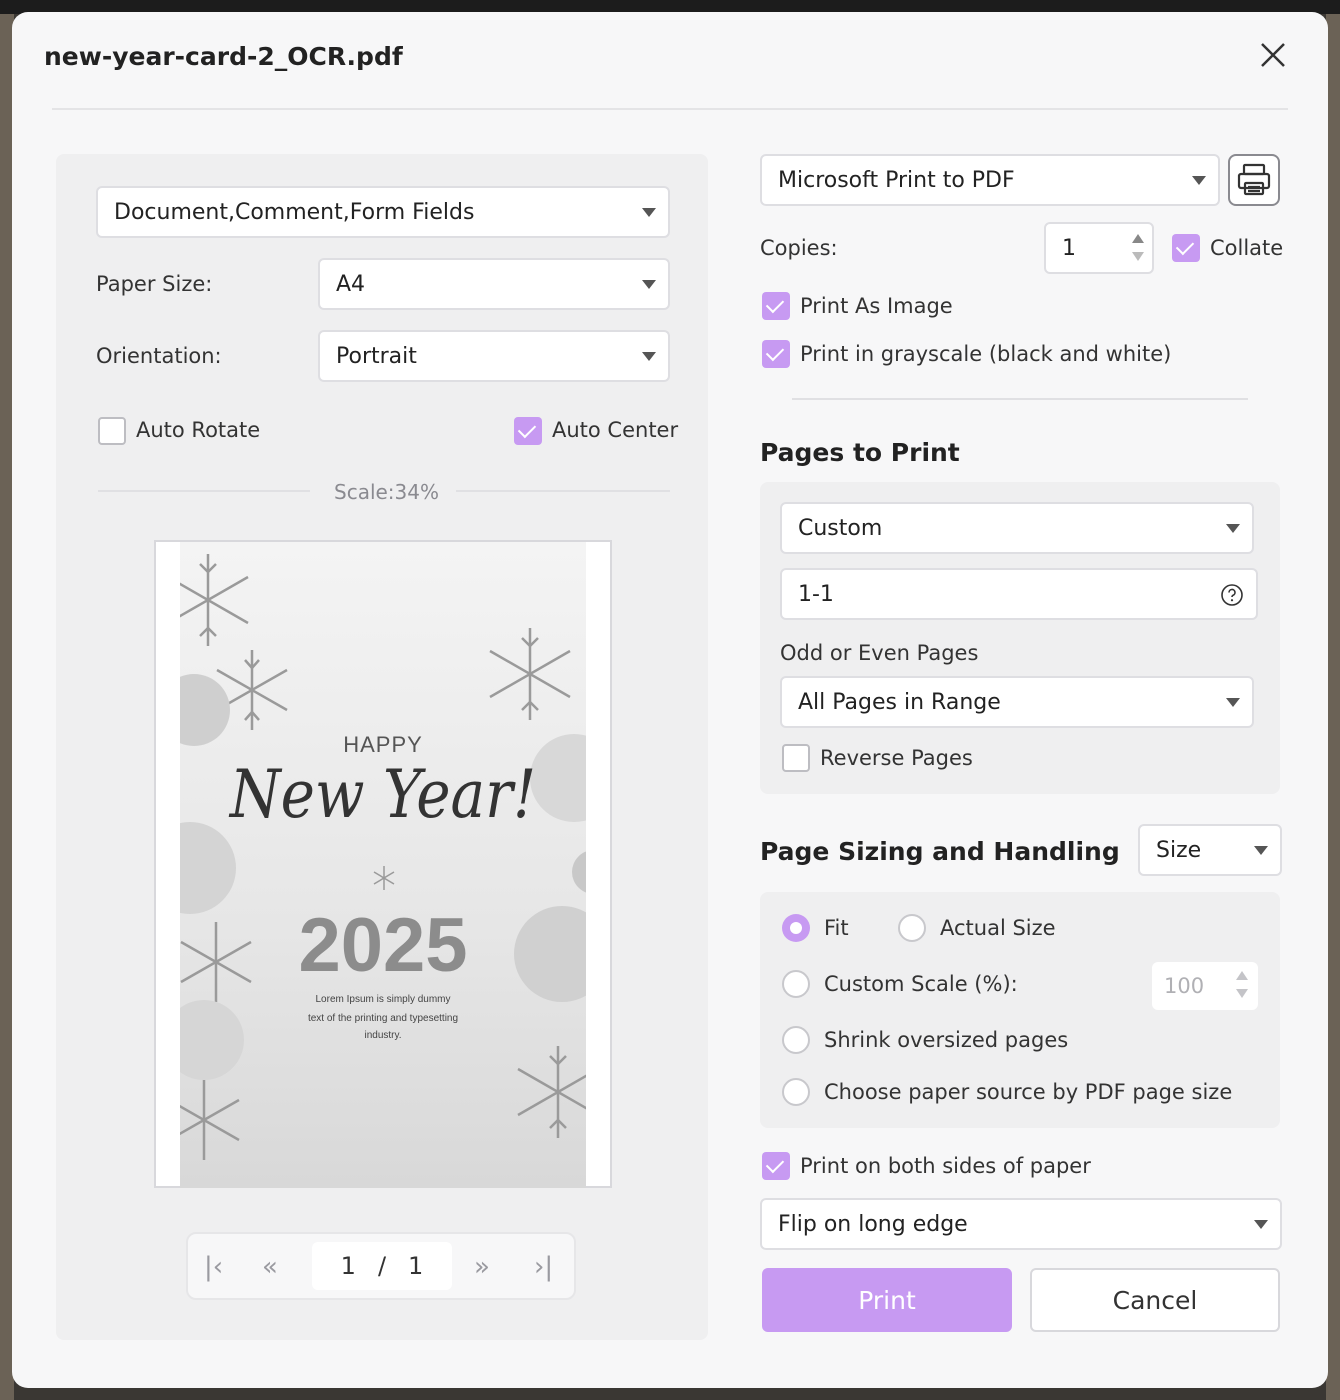  I want to click on custom-scale-input: 100, so click(1205, 986).